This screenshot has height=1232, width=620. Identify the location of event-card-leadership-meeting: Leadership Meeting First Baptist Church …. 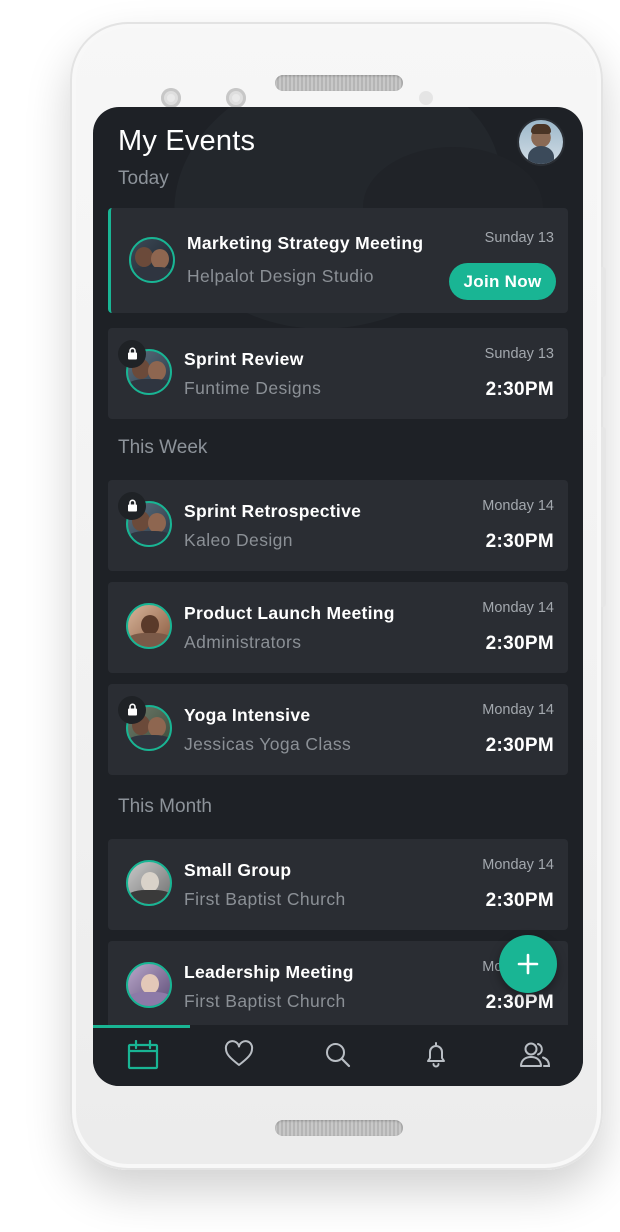
(338, 986).